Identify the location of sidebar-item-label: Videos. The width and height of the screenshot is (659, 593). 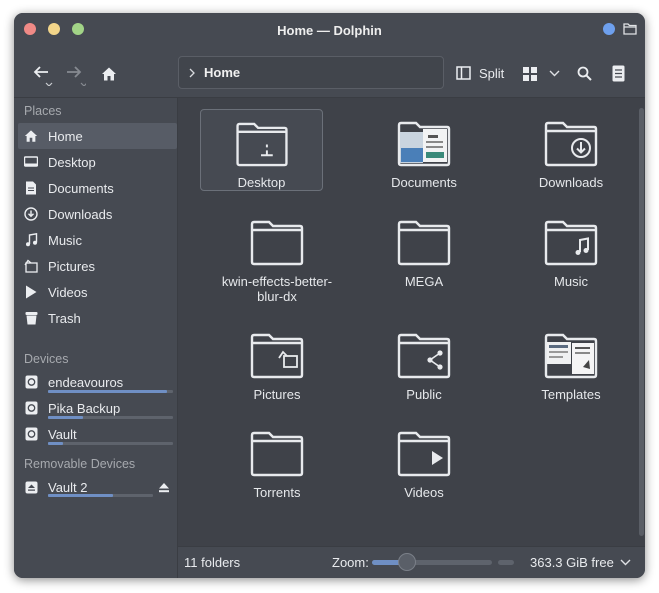
(68, 292).